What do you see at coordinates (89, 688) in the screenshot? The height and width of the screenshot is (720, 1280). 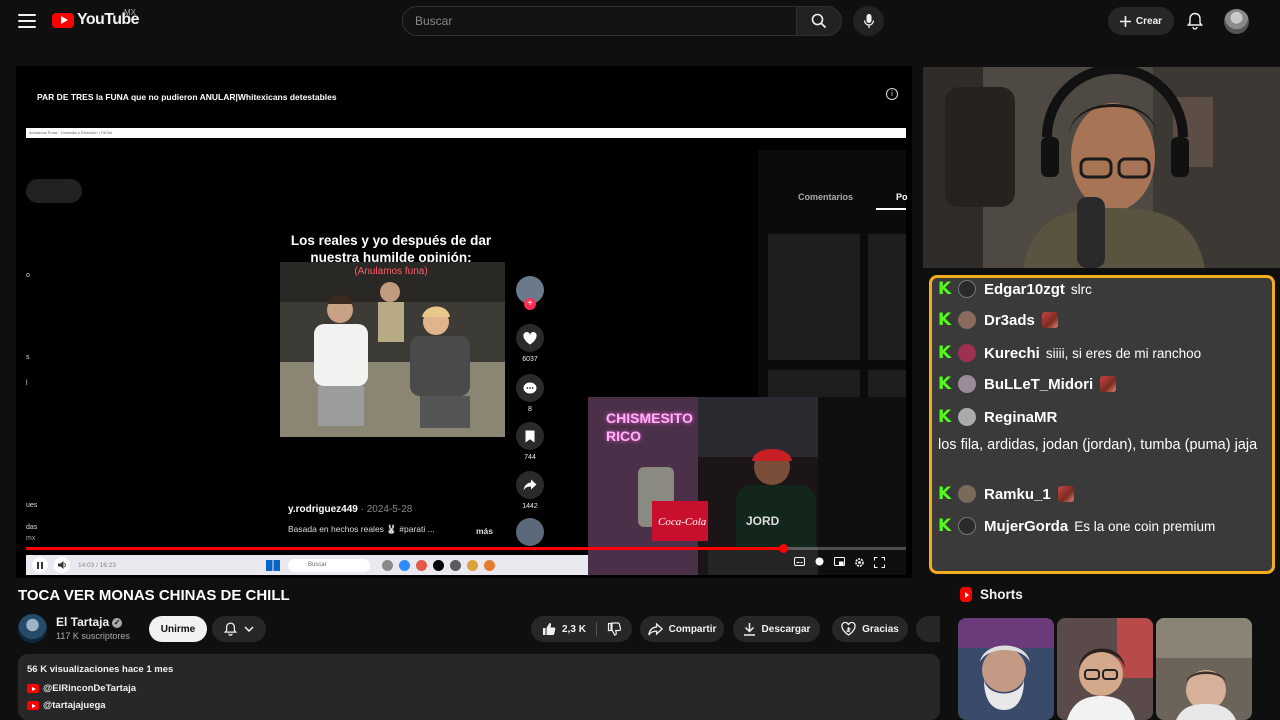 I see `channel-link-text: @ElRinconDeTartaja` at bounding box center [89, 688].